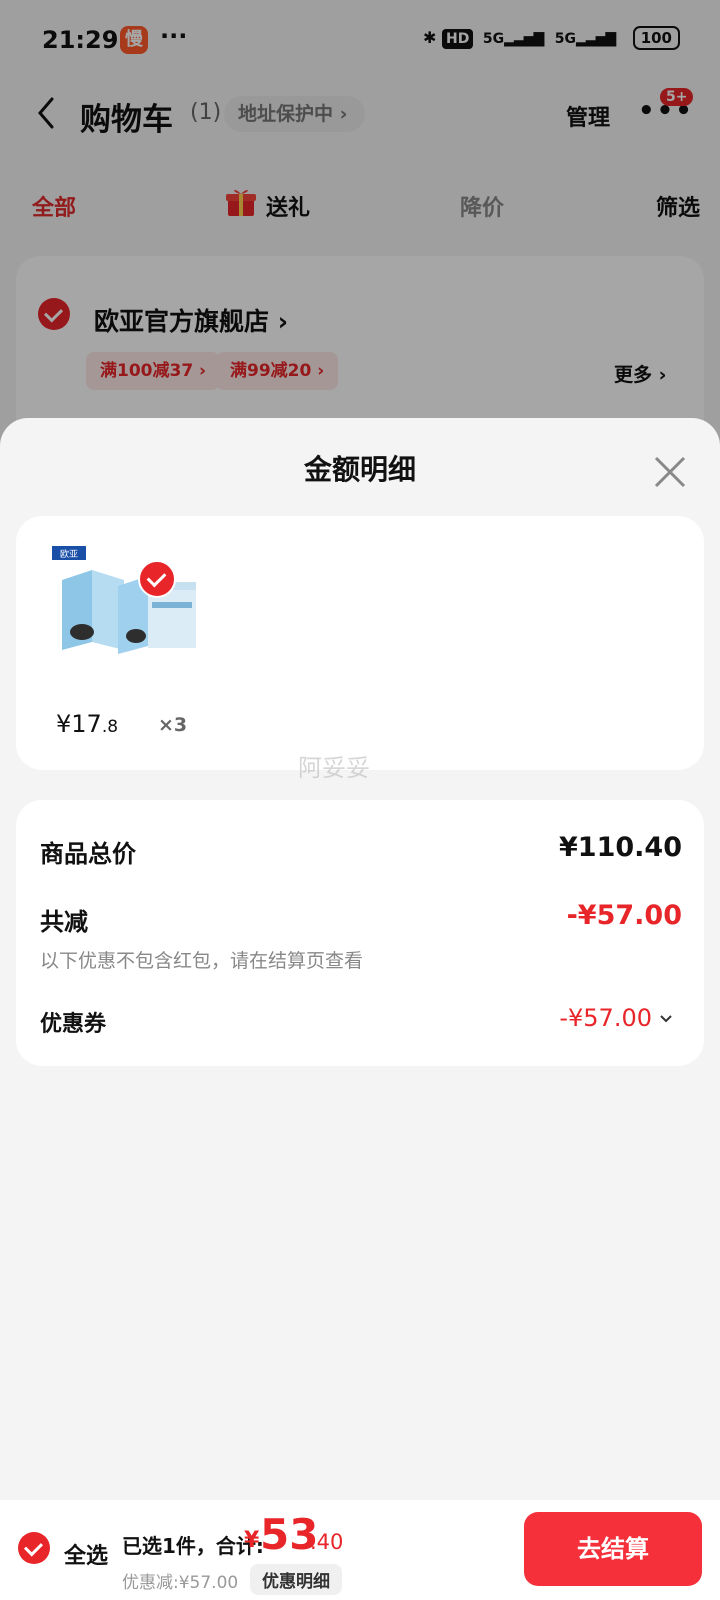  I want to click on selected-count-label: 已选1件，合计:, so click(193, 1546).